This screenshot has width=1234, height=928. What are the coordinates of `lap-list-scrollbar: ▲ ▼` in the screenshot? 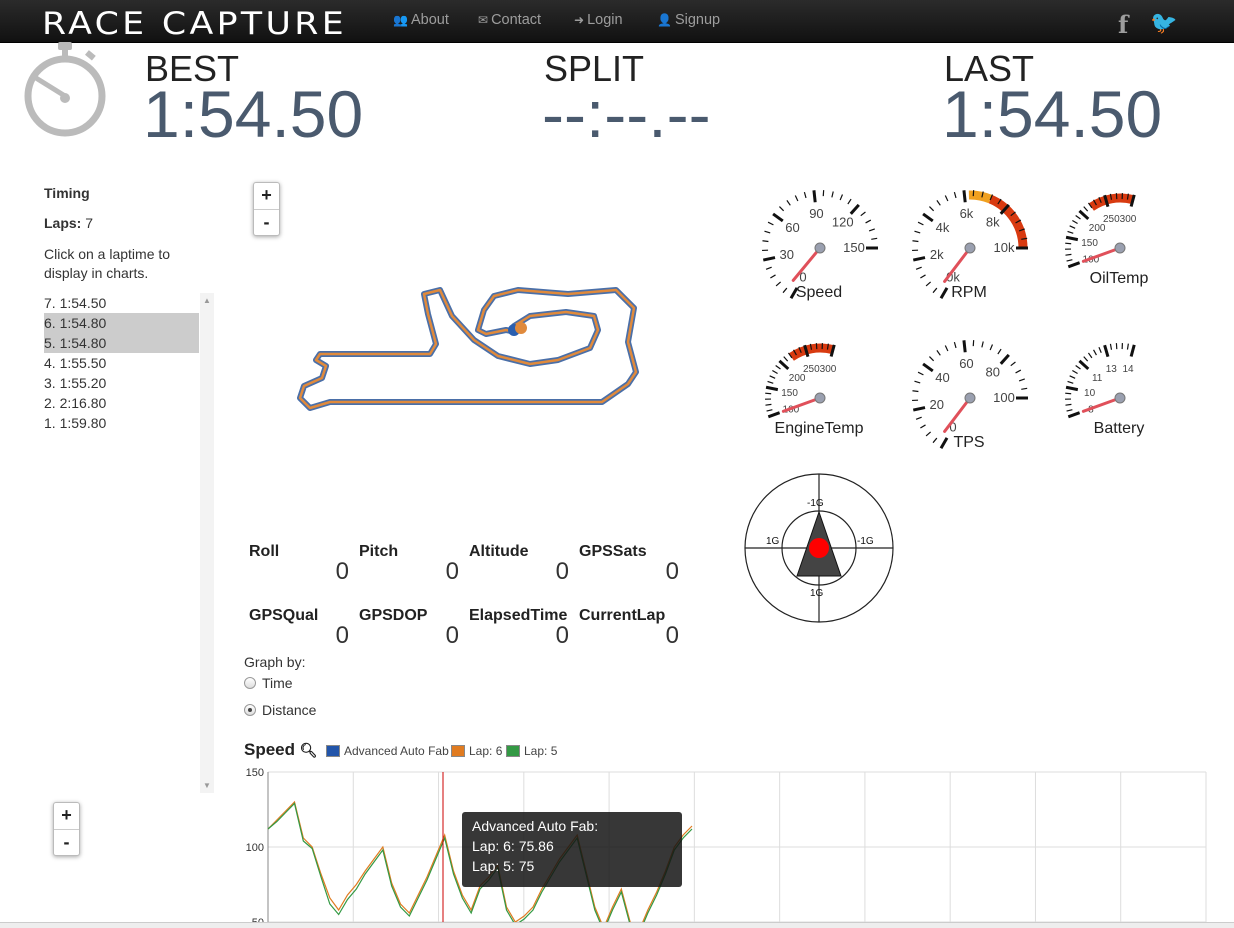 It's located at (207, 543).